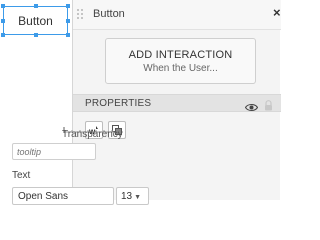 The height and width of the screenshot is (240, 320). Describe the element at coordinates (36, 6) in the screenshot. I see `resize-handle-top` at that location.